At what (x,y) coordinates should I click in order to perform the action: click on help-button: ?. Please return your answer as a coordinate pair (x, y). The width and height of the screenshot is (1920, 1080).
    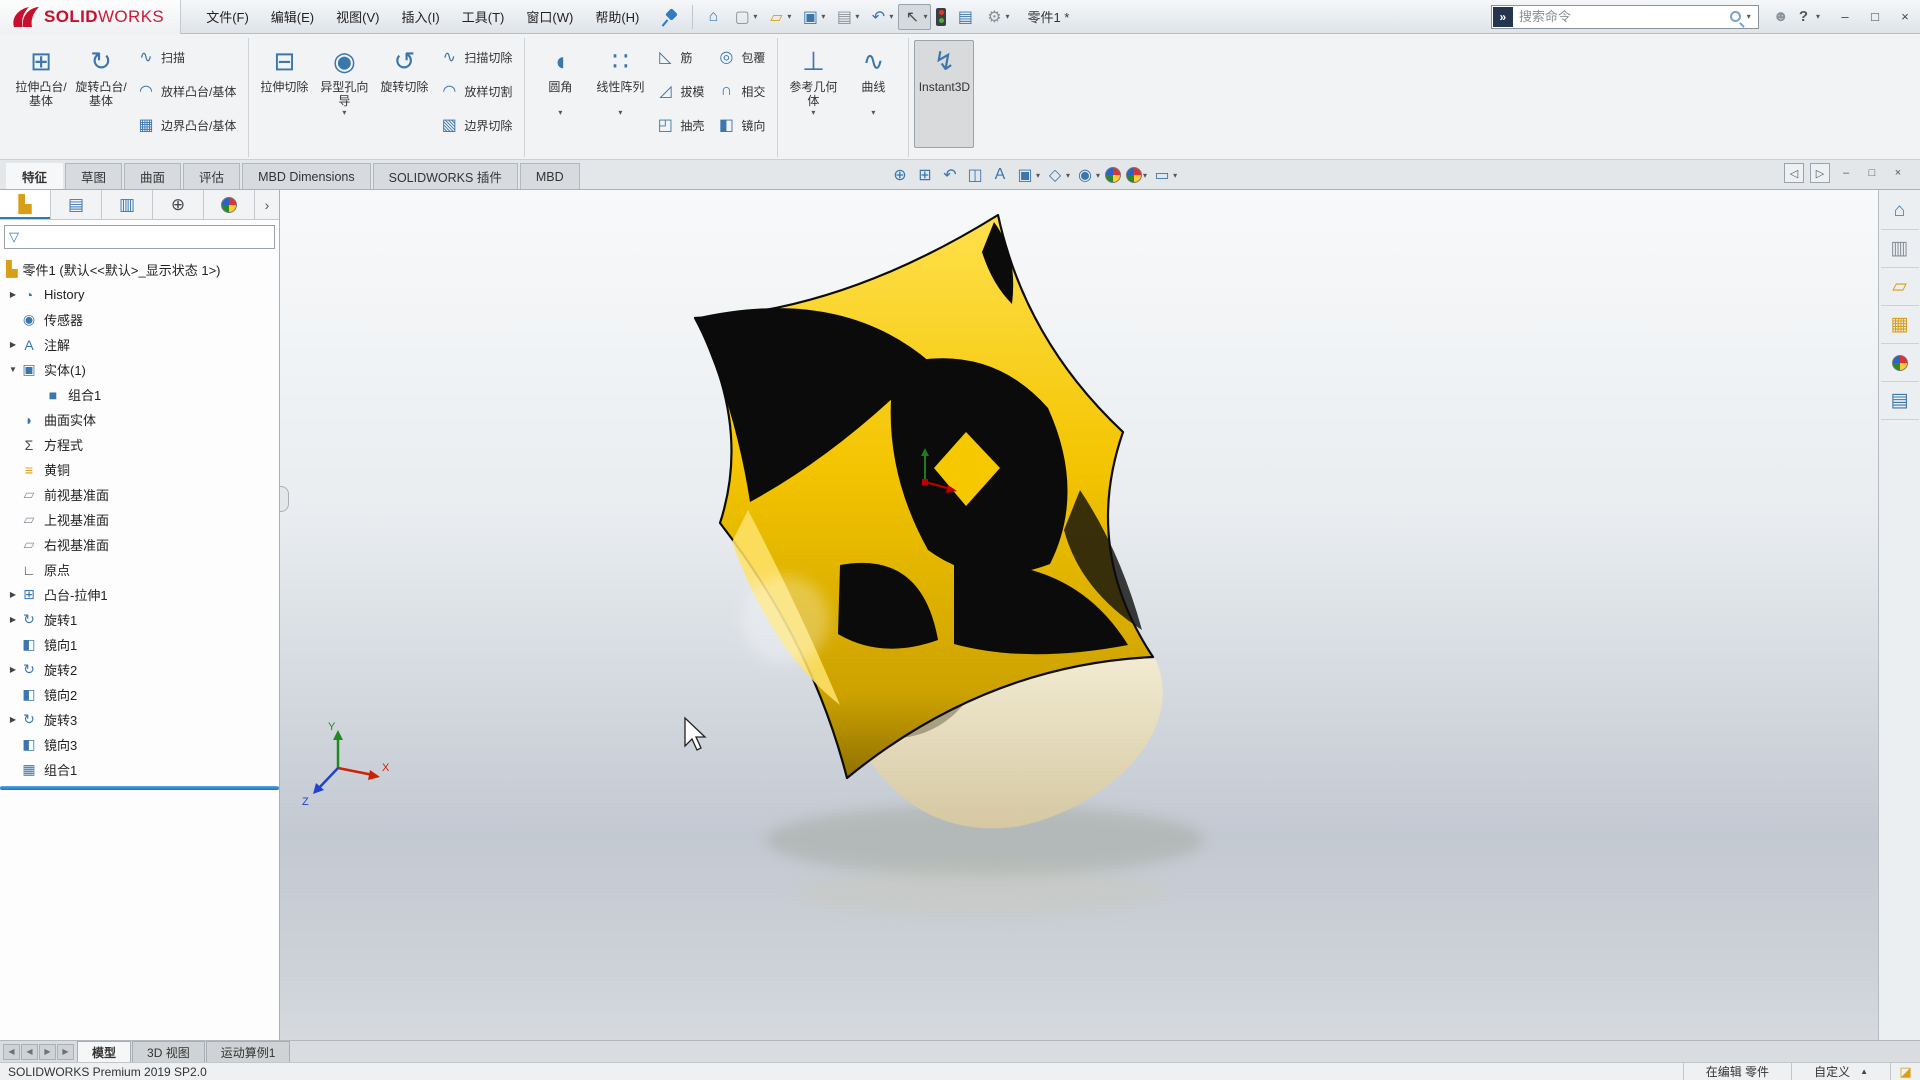
    Looking at the image, I should click on (1803, 16).